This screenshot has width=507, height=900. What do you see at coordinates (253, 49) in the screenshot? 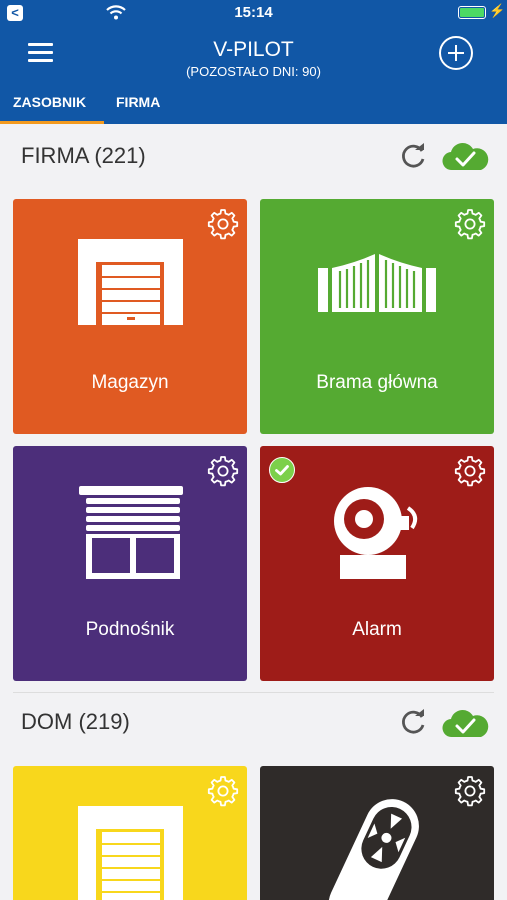
I see `app-title: V-PILOT` at bounding box center [253, 49].